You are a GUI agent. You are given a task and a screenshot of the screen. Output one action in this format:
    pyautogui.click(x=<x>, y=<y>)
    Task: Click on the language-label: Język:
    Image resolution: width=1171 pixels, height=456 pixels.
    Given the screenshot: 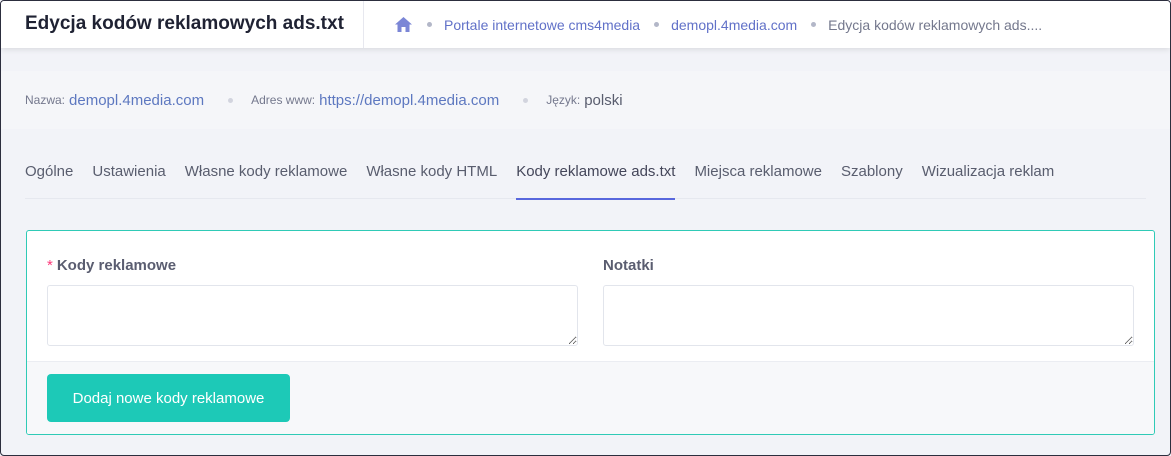 What is the action you would take?
    pyautogui.click(x=563, y=100)
    